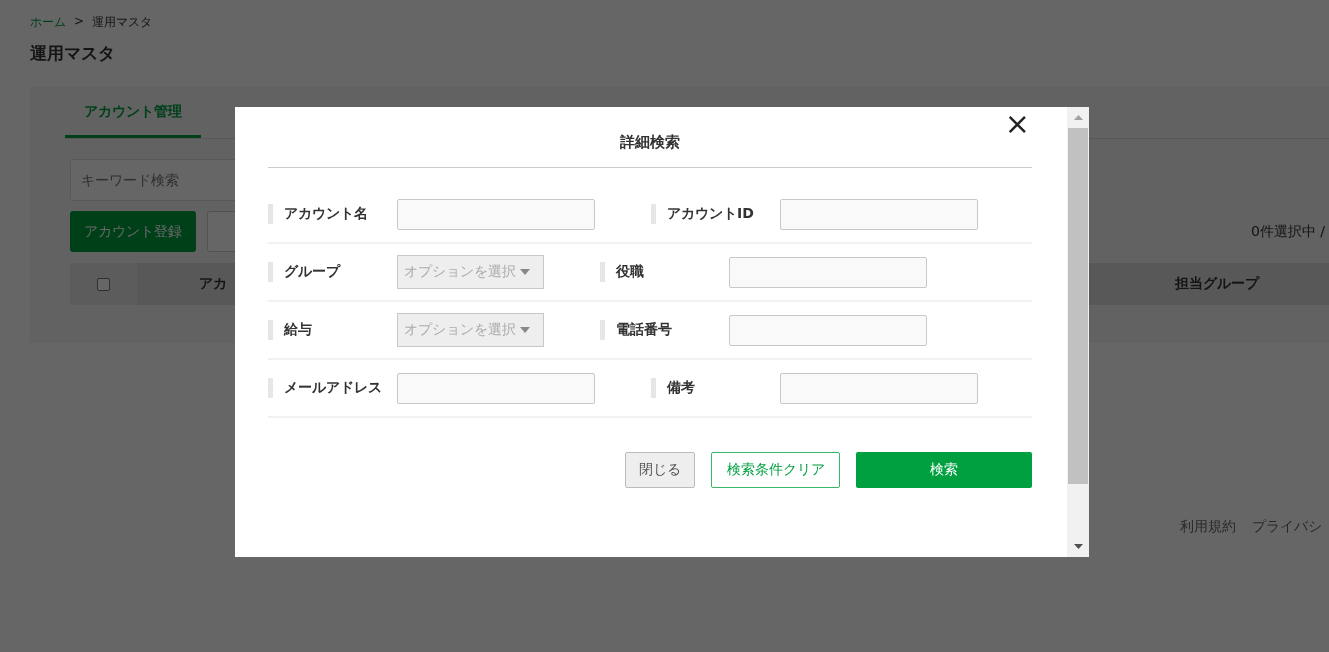  What do you see at coordinates (213, 284) in the screenshot?
I see `column-header: アカ` at bounding box center [213, 284].